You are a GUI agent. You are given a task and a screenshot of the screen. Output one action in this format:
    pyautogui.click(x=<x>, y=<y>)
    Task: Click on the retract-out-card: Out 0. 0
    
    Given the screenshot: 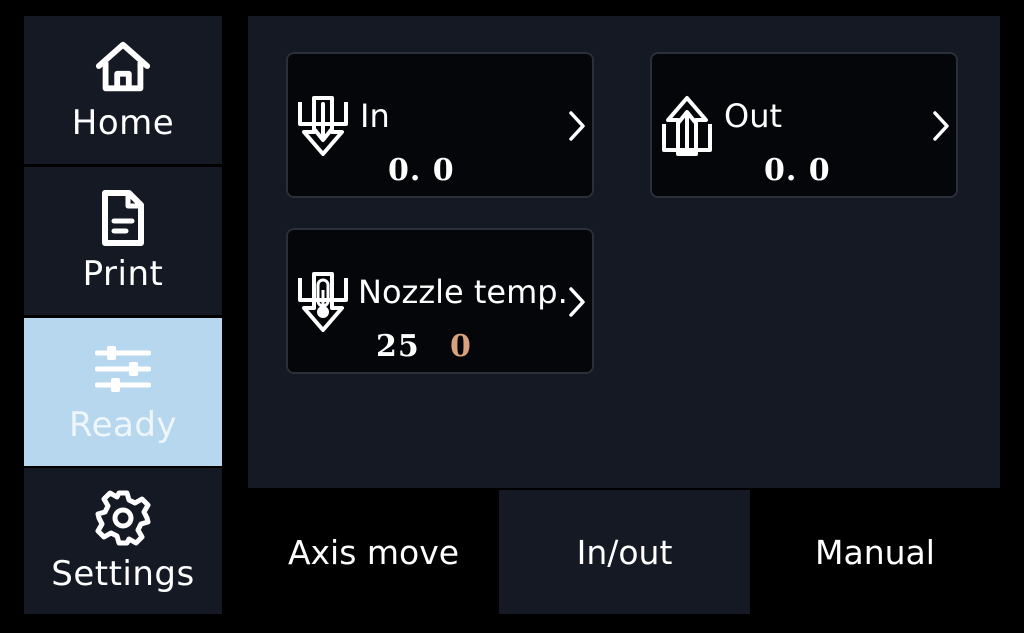 What is the action you would take?
    pyautogui.click(x=804, y=125)
    